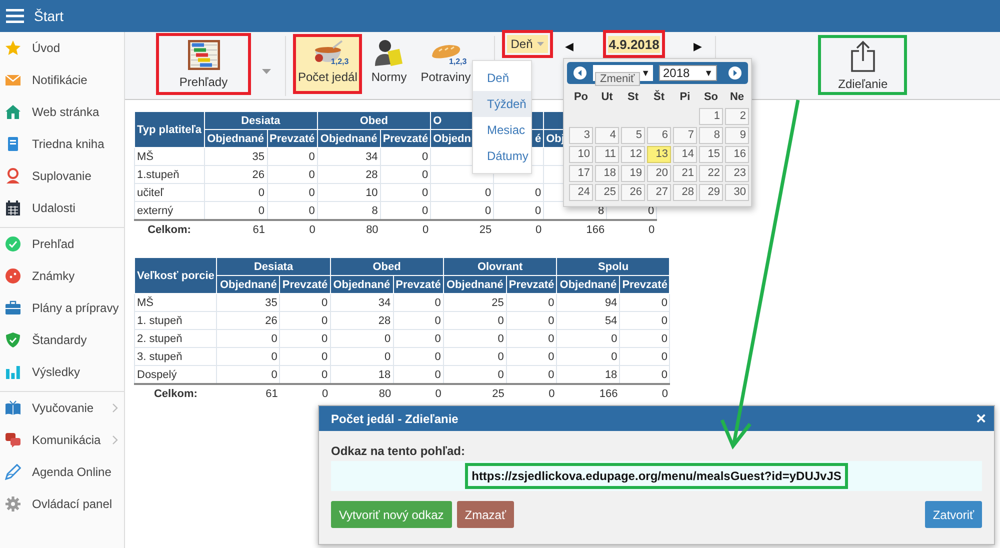 The image size is (1000, 548). I want to click on calendar-day: 1, so click(711, 116).